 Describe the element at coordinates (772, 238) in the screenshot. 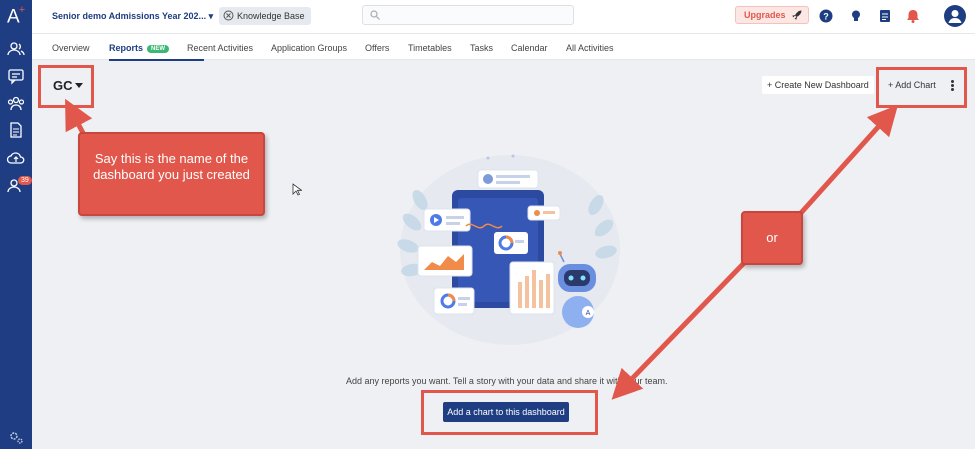

I see `annotation-callout-or: or` at that location.